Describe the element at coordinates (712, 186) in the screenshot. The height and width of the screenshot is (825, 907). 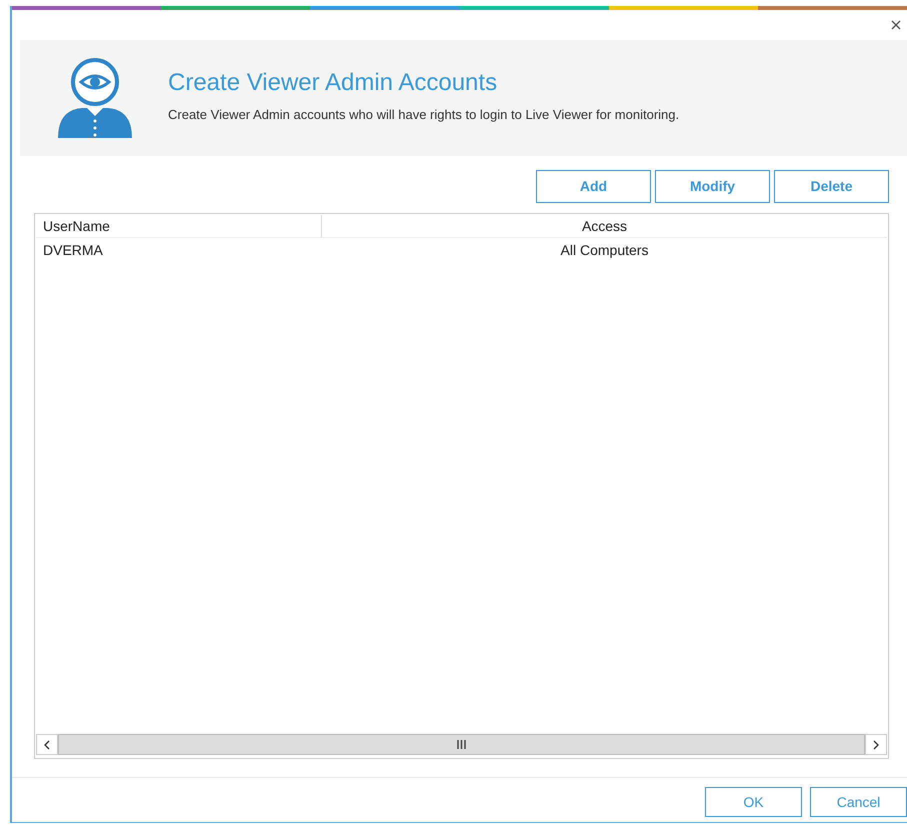
I see `toolbar-button: Modify` at that location.